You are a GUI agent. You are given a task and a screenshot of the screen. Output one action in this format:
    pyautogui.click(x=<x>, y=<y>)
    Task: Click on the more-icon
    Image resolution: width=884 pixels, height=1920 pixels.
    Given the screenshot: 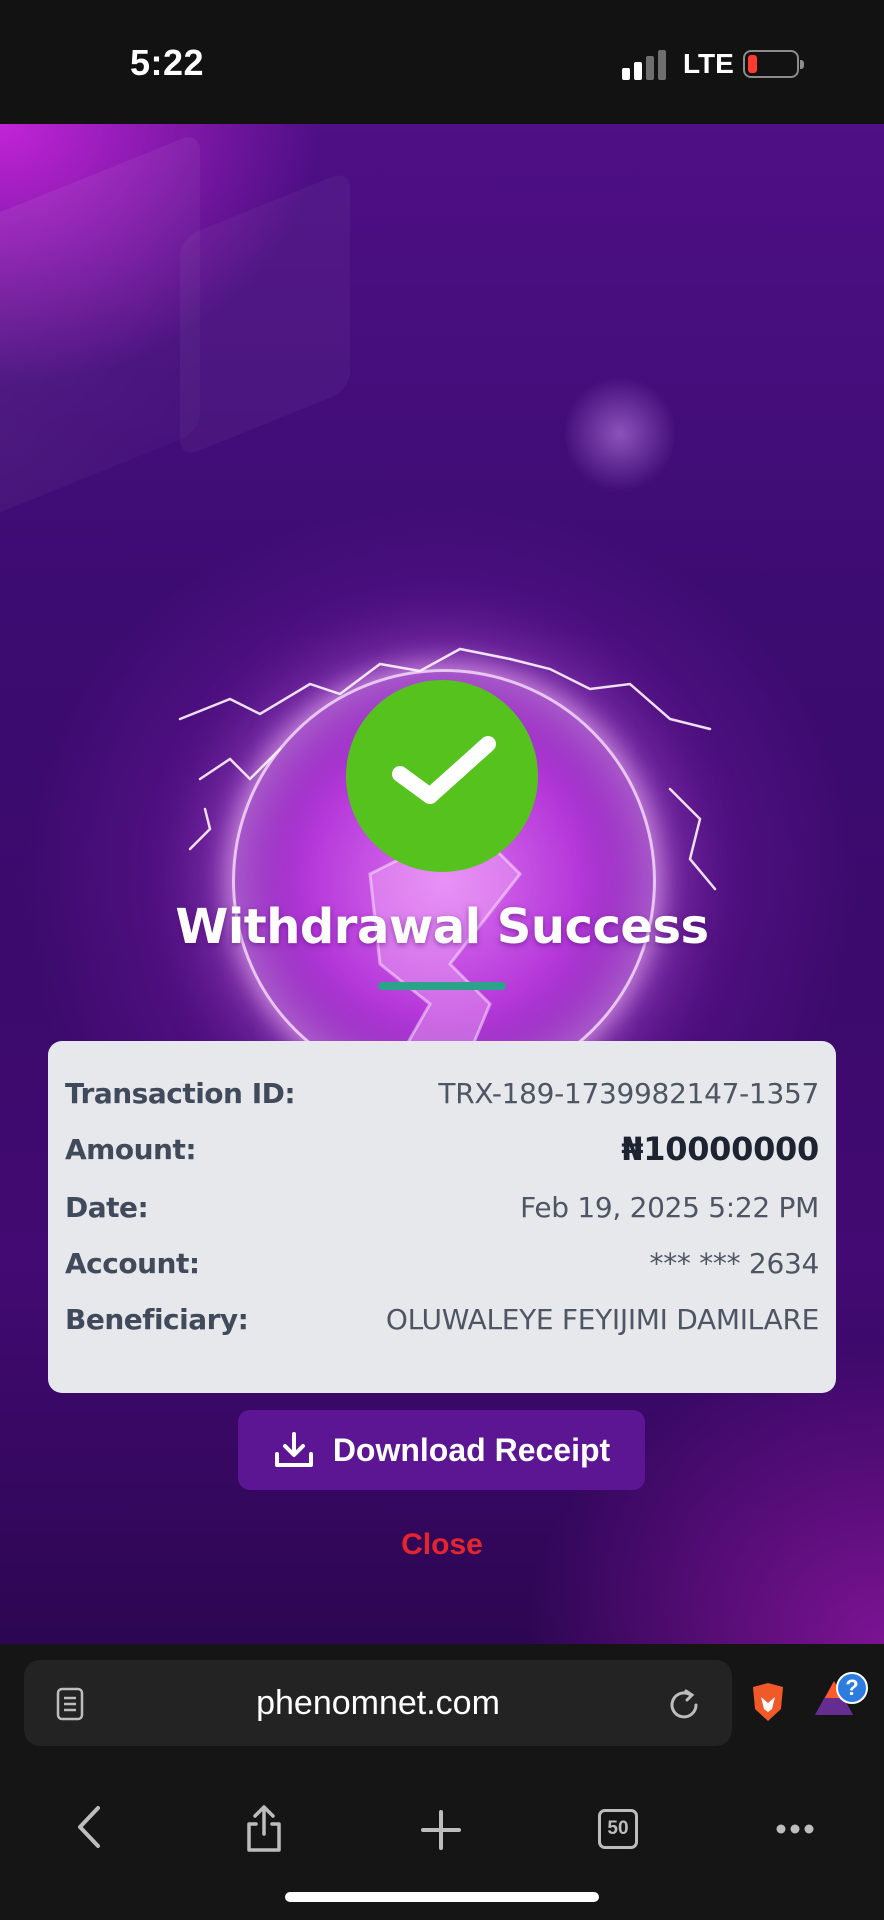 What is the action you would take?
    pyautogui.click(x=795, y=1829)
    